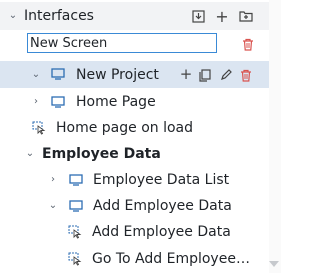 This screenshot has height=273, width=320. What do you see at coordinates (101, 154) in the screenshot?
I see `tree-item-label: Employee Data` at bounding box center [101, 154].